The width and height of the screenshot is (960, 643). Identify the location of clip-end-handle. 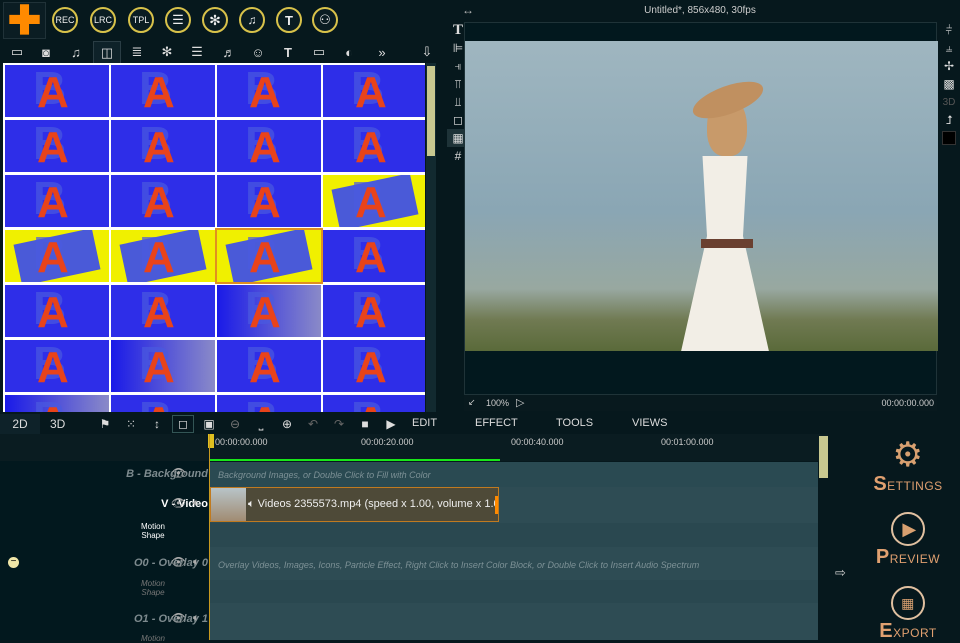
(496, 505).